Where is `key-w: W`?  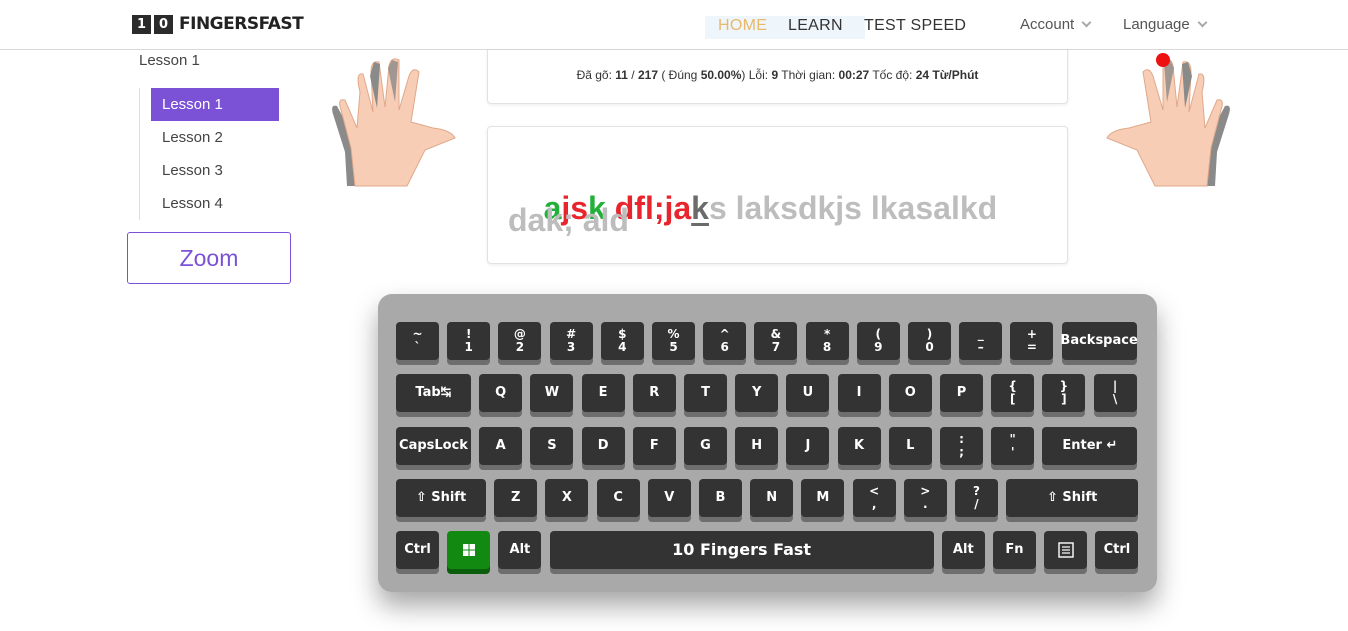
key-w: W is located at coordinates (552, 393).